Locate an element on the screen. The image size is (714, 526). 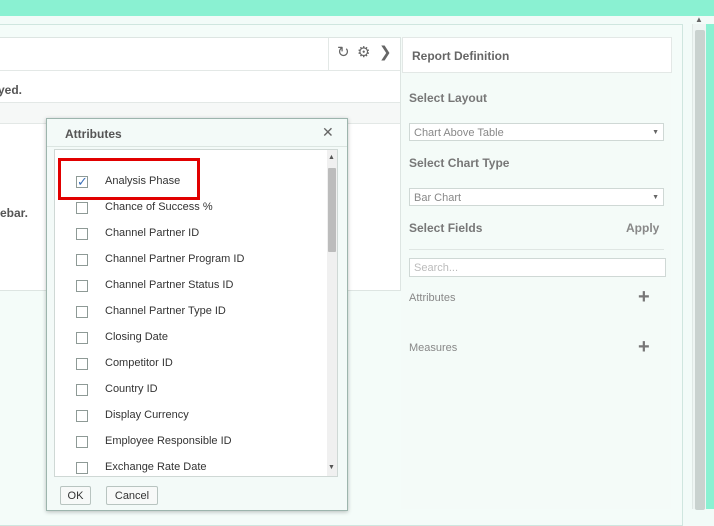
list-item: Exchange Rate Date is located at coordinates (190, 466).